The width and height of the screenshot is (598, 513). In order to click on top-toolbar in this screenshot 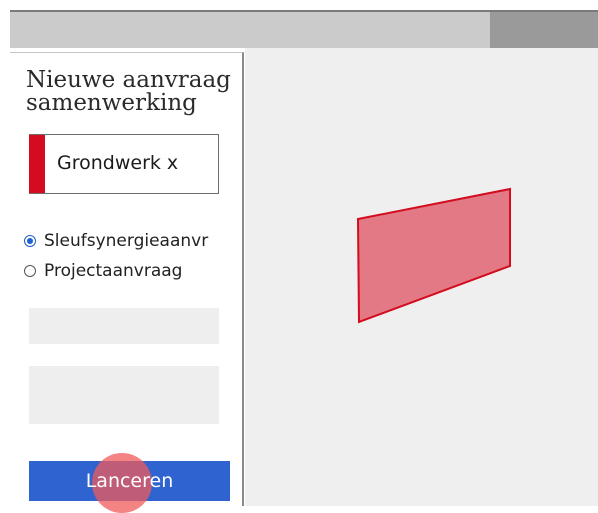, I will do `click(304, 29)`.